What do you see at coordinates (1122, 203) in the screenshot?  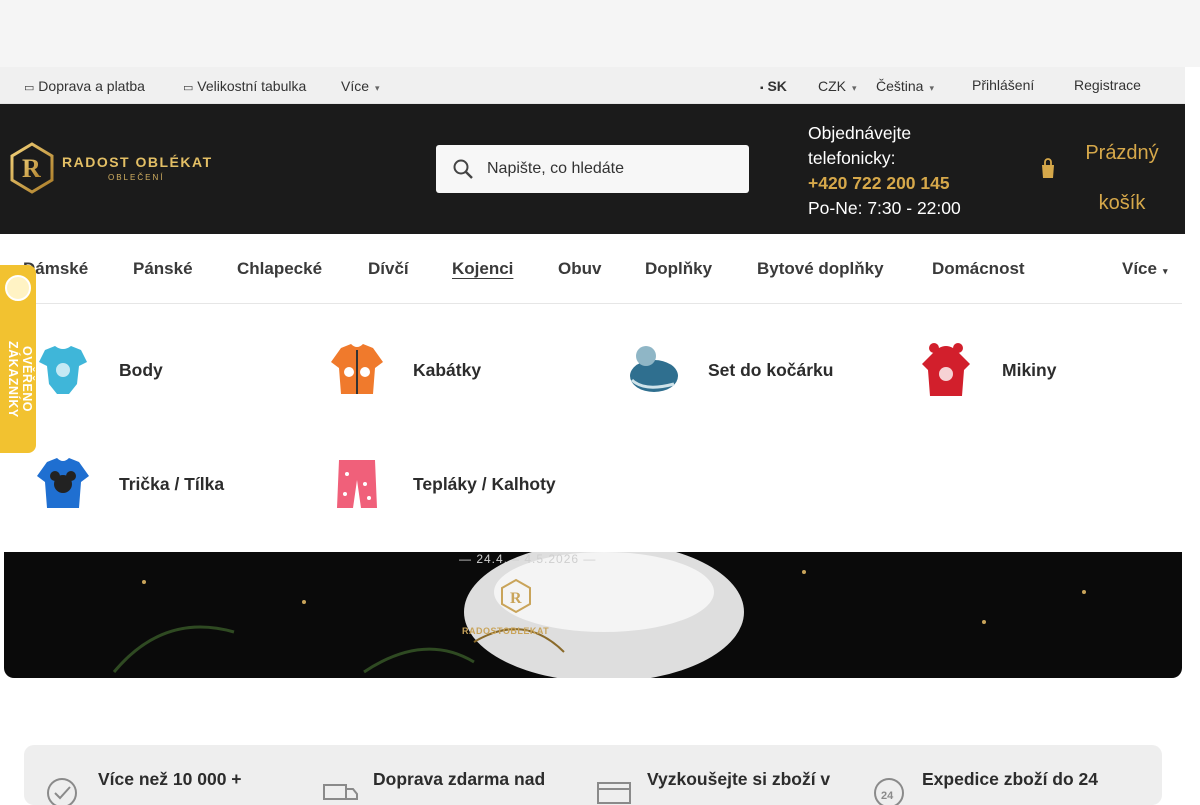 I see `cart-label-line2: košík` at bounding box center [1122, 203].